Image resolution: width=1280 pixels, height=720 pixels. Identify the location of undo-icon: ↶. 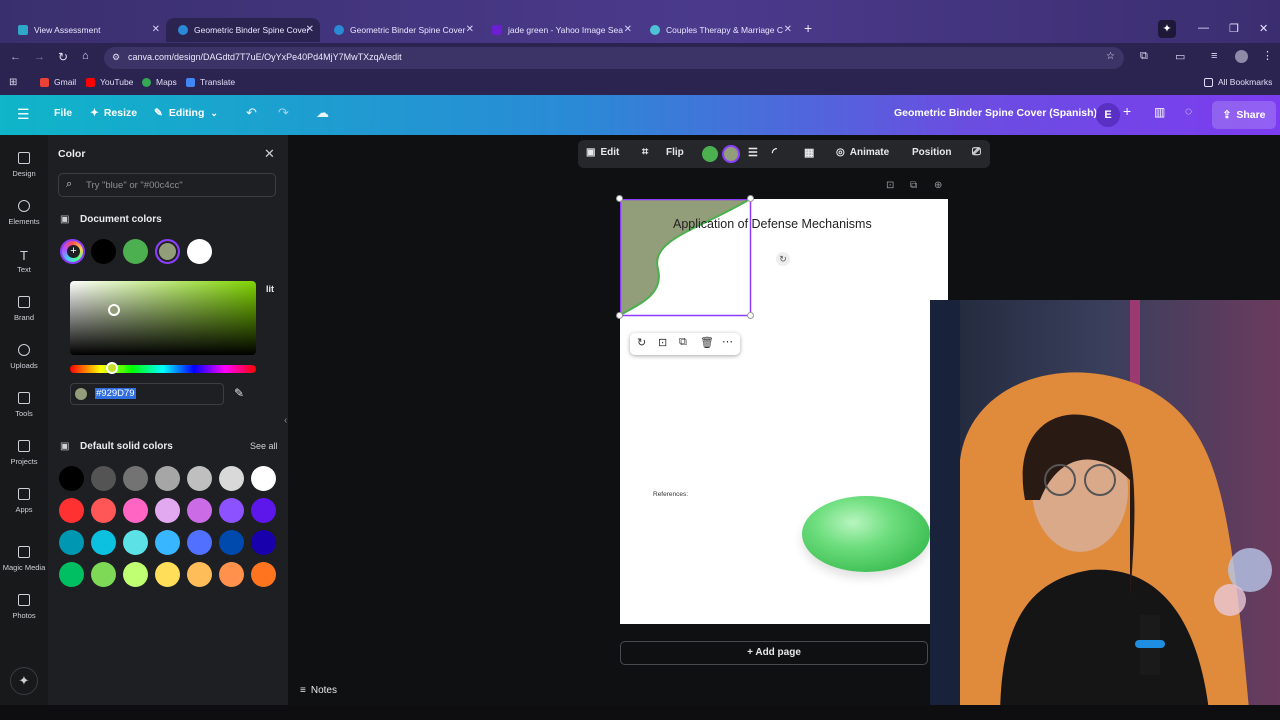
(251, 113).